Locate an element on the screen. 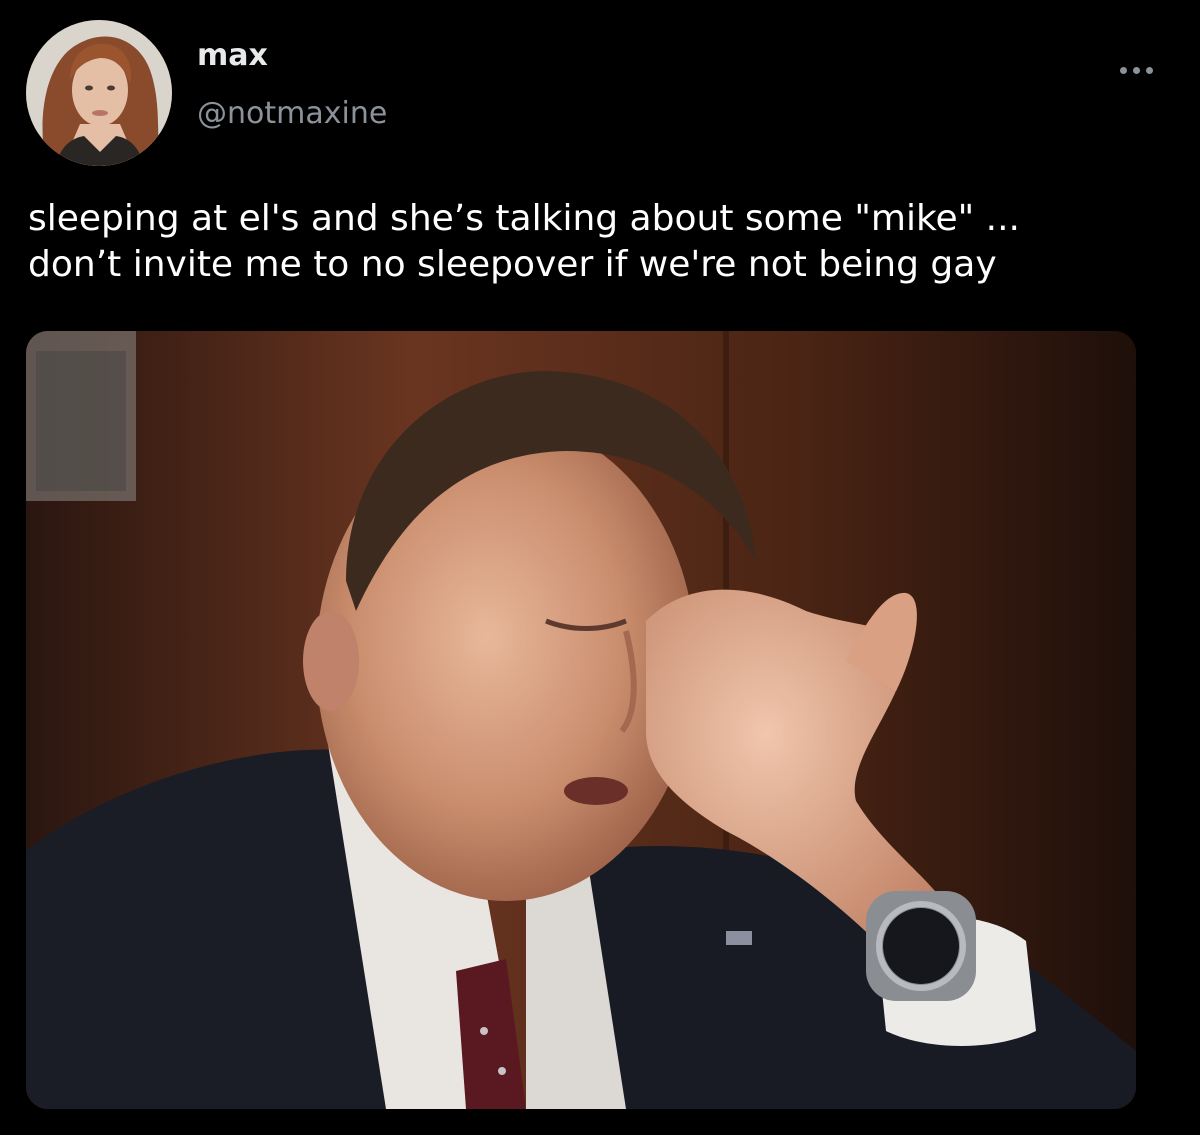 The width and height of the screenshot is (1200, 1135). user-handle: @notmaxine is located at coordinates (292, 114).